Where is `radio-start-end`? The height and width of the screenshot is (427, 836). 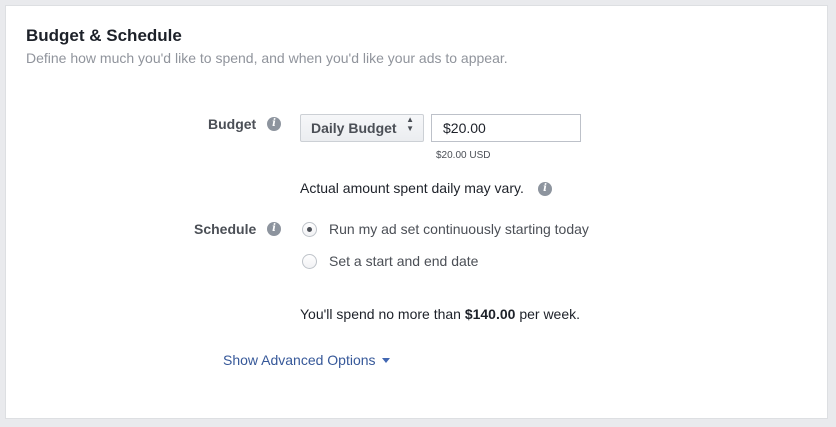 radio-start-end is located at coordinates (309, 261).